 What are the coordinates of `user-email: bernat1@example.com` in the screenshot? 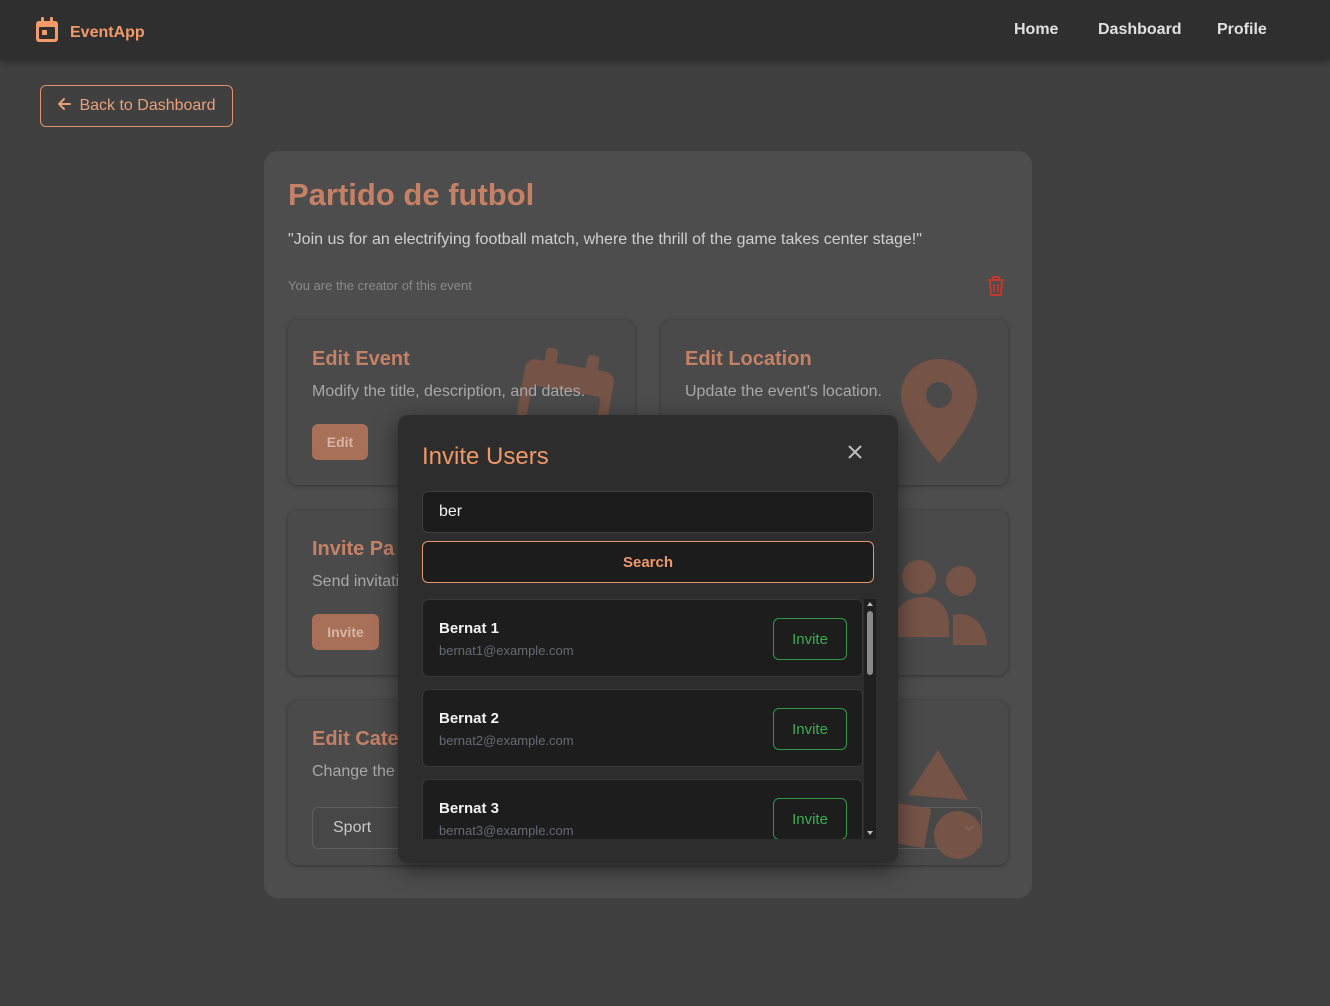 It's located at (506, 650).